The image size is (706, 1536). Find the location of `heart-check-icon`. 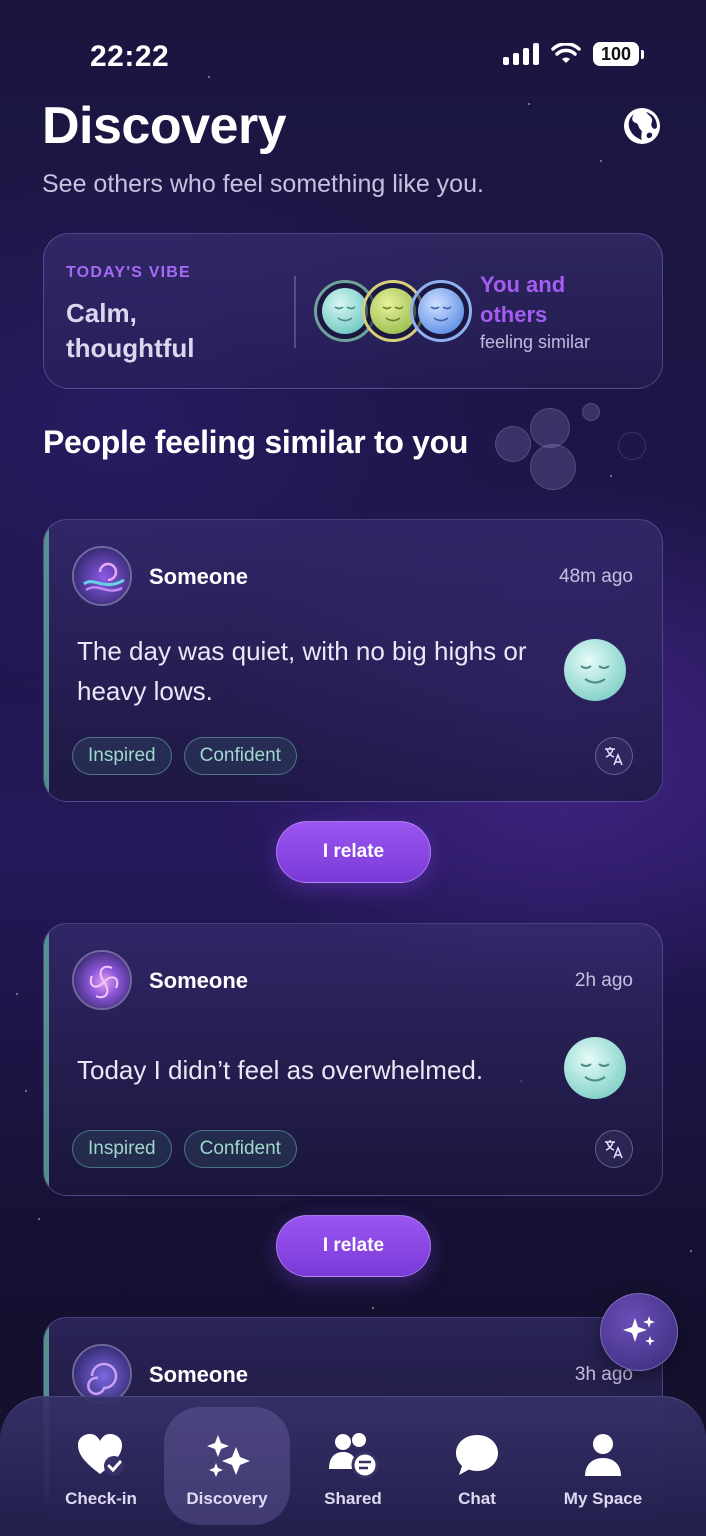

heart-check-icon is located at coordinates (101, 1455).